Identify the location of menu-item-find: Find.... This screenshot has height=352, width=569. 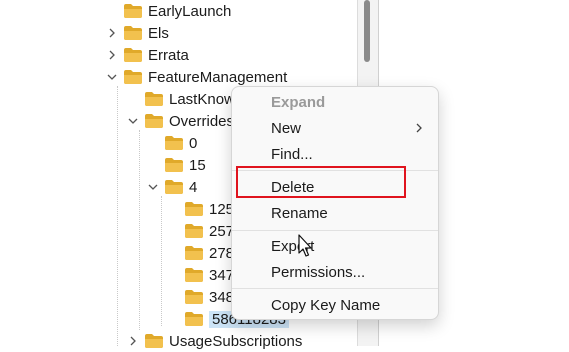
(335, 154).